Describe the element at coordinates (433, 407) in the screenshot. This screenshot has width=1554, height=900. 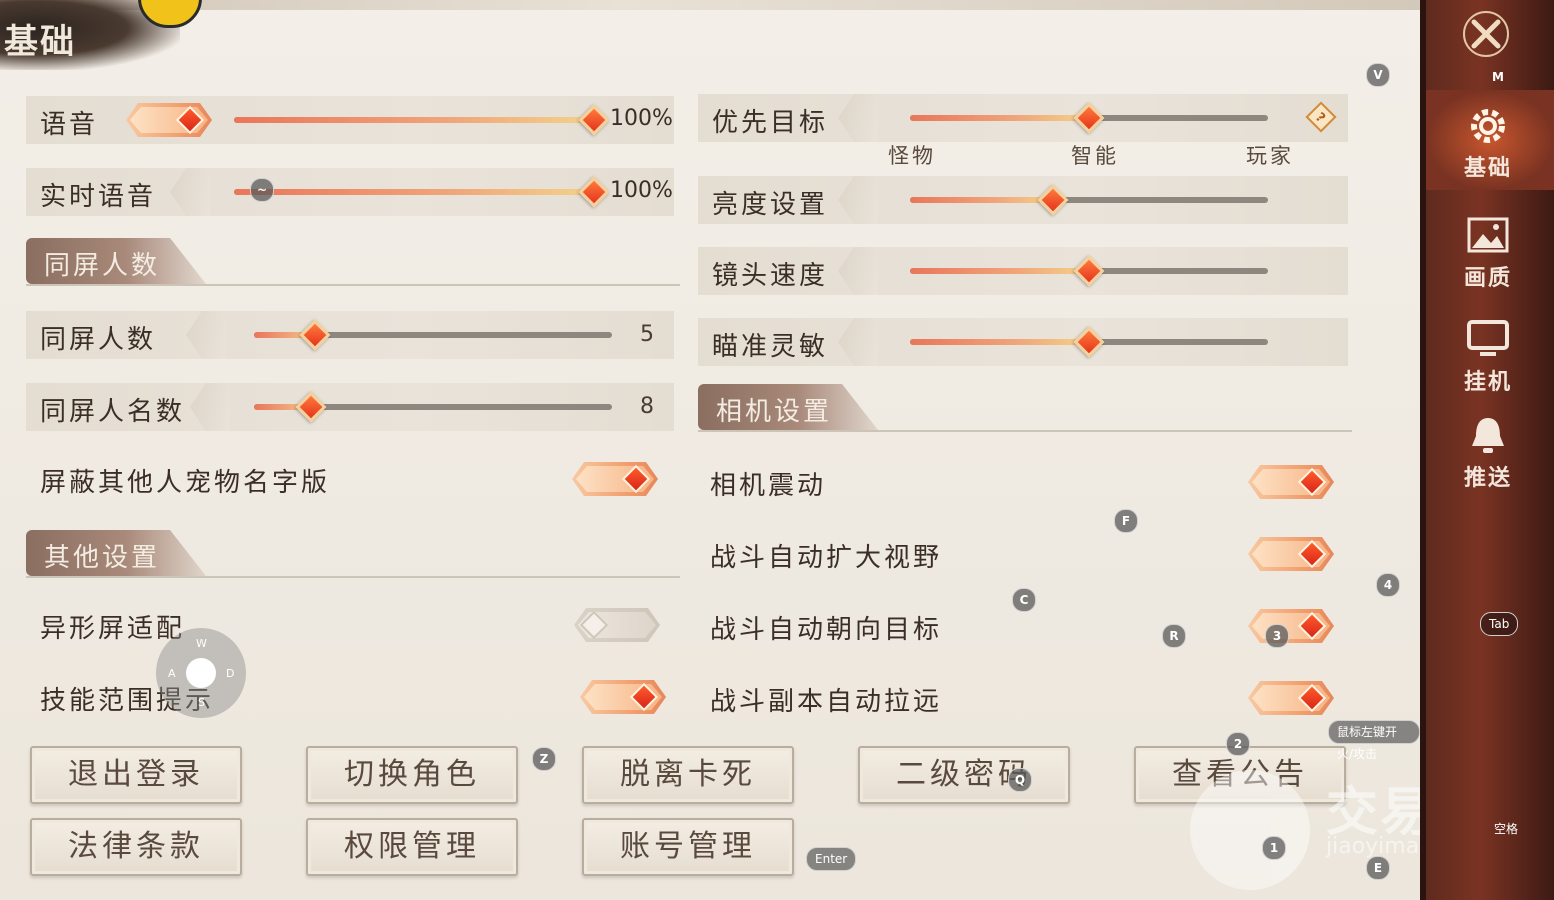
I see `same-screen-names-slider` at that location.